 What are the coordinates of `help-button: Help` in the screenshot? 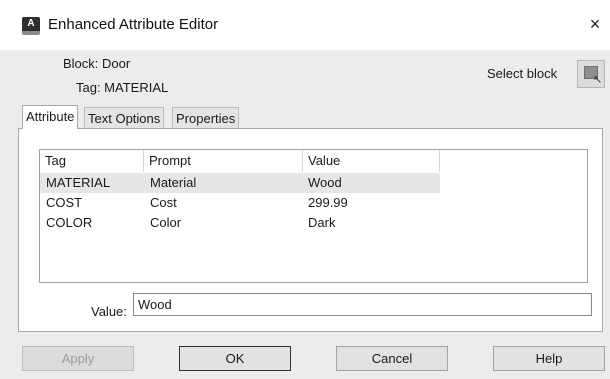 It's located at (549, 358).